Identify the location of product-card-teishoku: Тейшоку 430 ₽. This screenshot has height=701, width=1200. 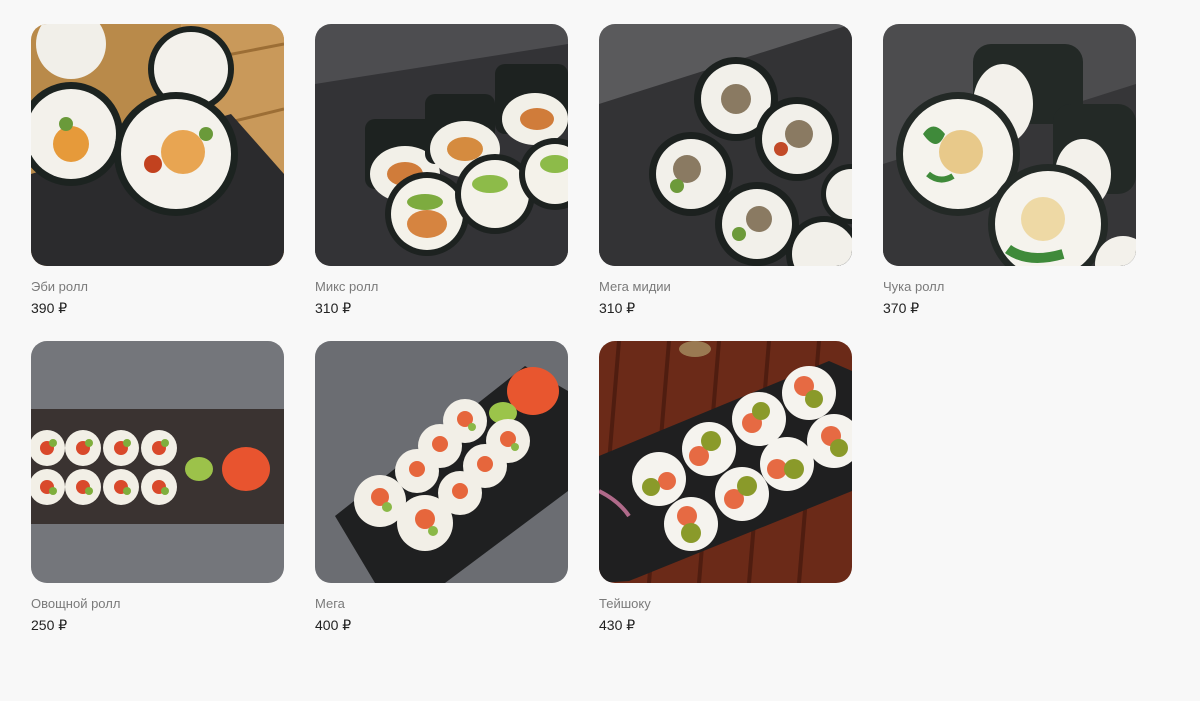
(725, 488).